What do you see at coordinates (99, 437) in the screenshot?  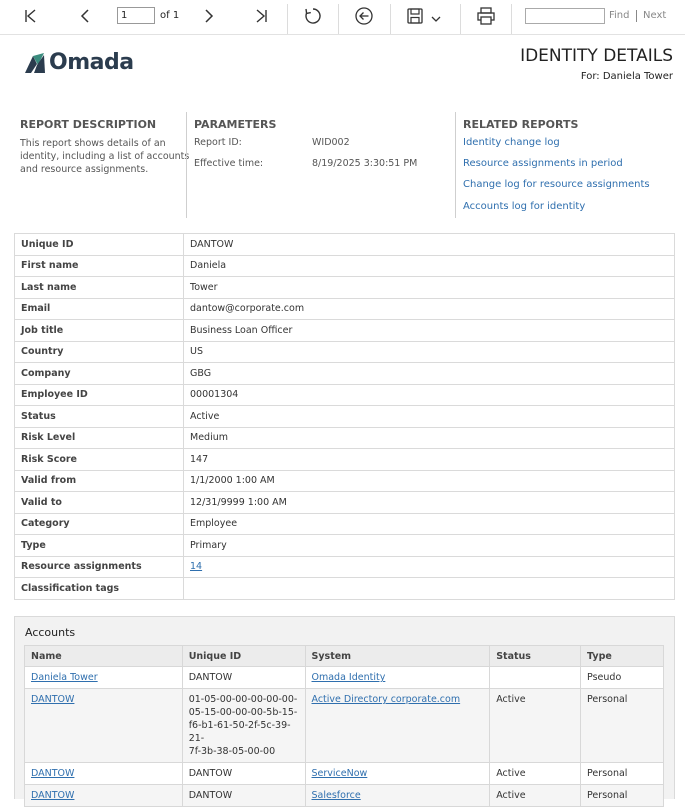 I see `detail-key: Risk Level` at bounding box center [99, 437].